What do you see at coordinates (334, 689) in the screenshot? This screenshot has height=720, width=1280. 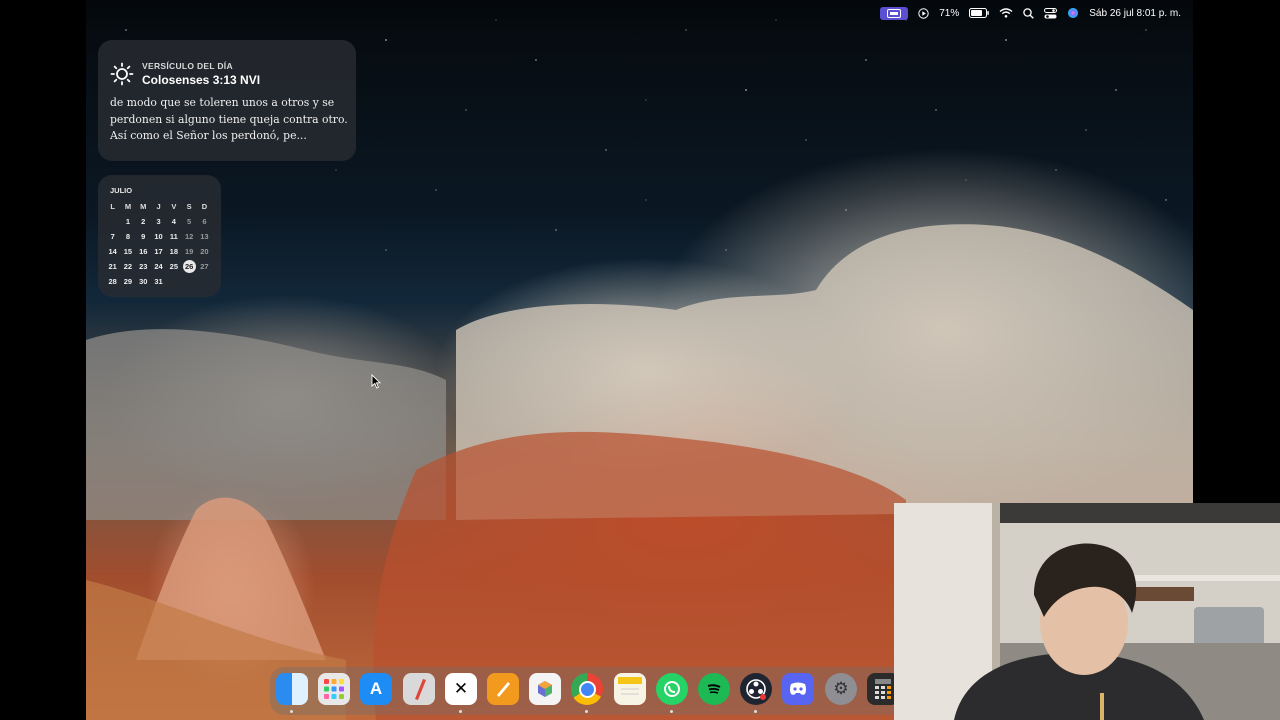 I see `launchpad-icon` at bounding box center [334, 689].